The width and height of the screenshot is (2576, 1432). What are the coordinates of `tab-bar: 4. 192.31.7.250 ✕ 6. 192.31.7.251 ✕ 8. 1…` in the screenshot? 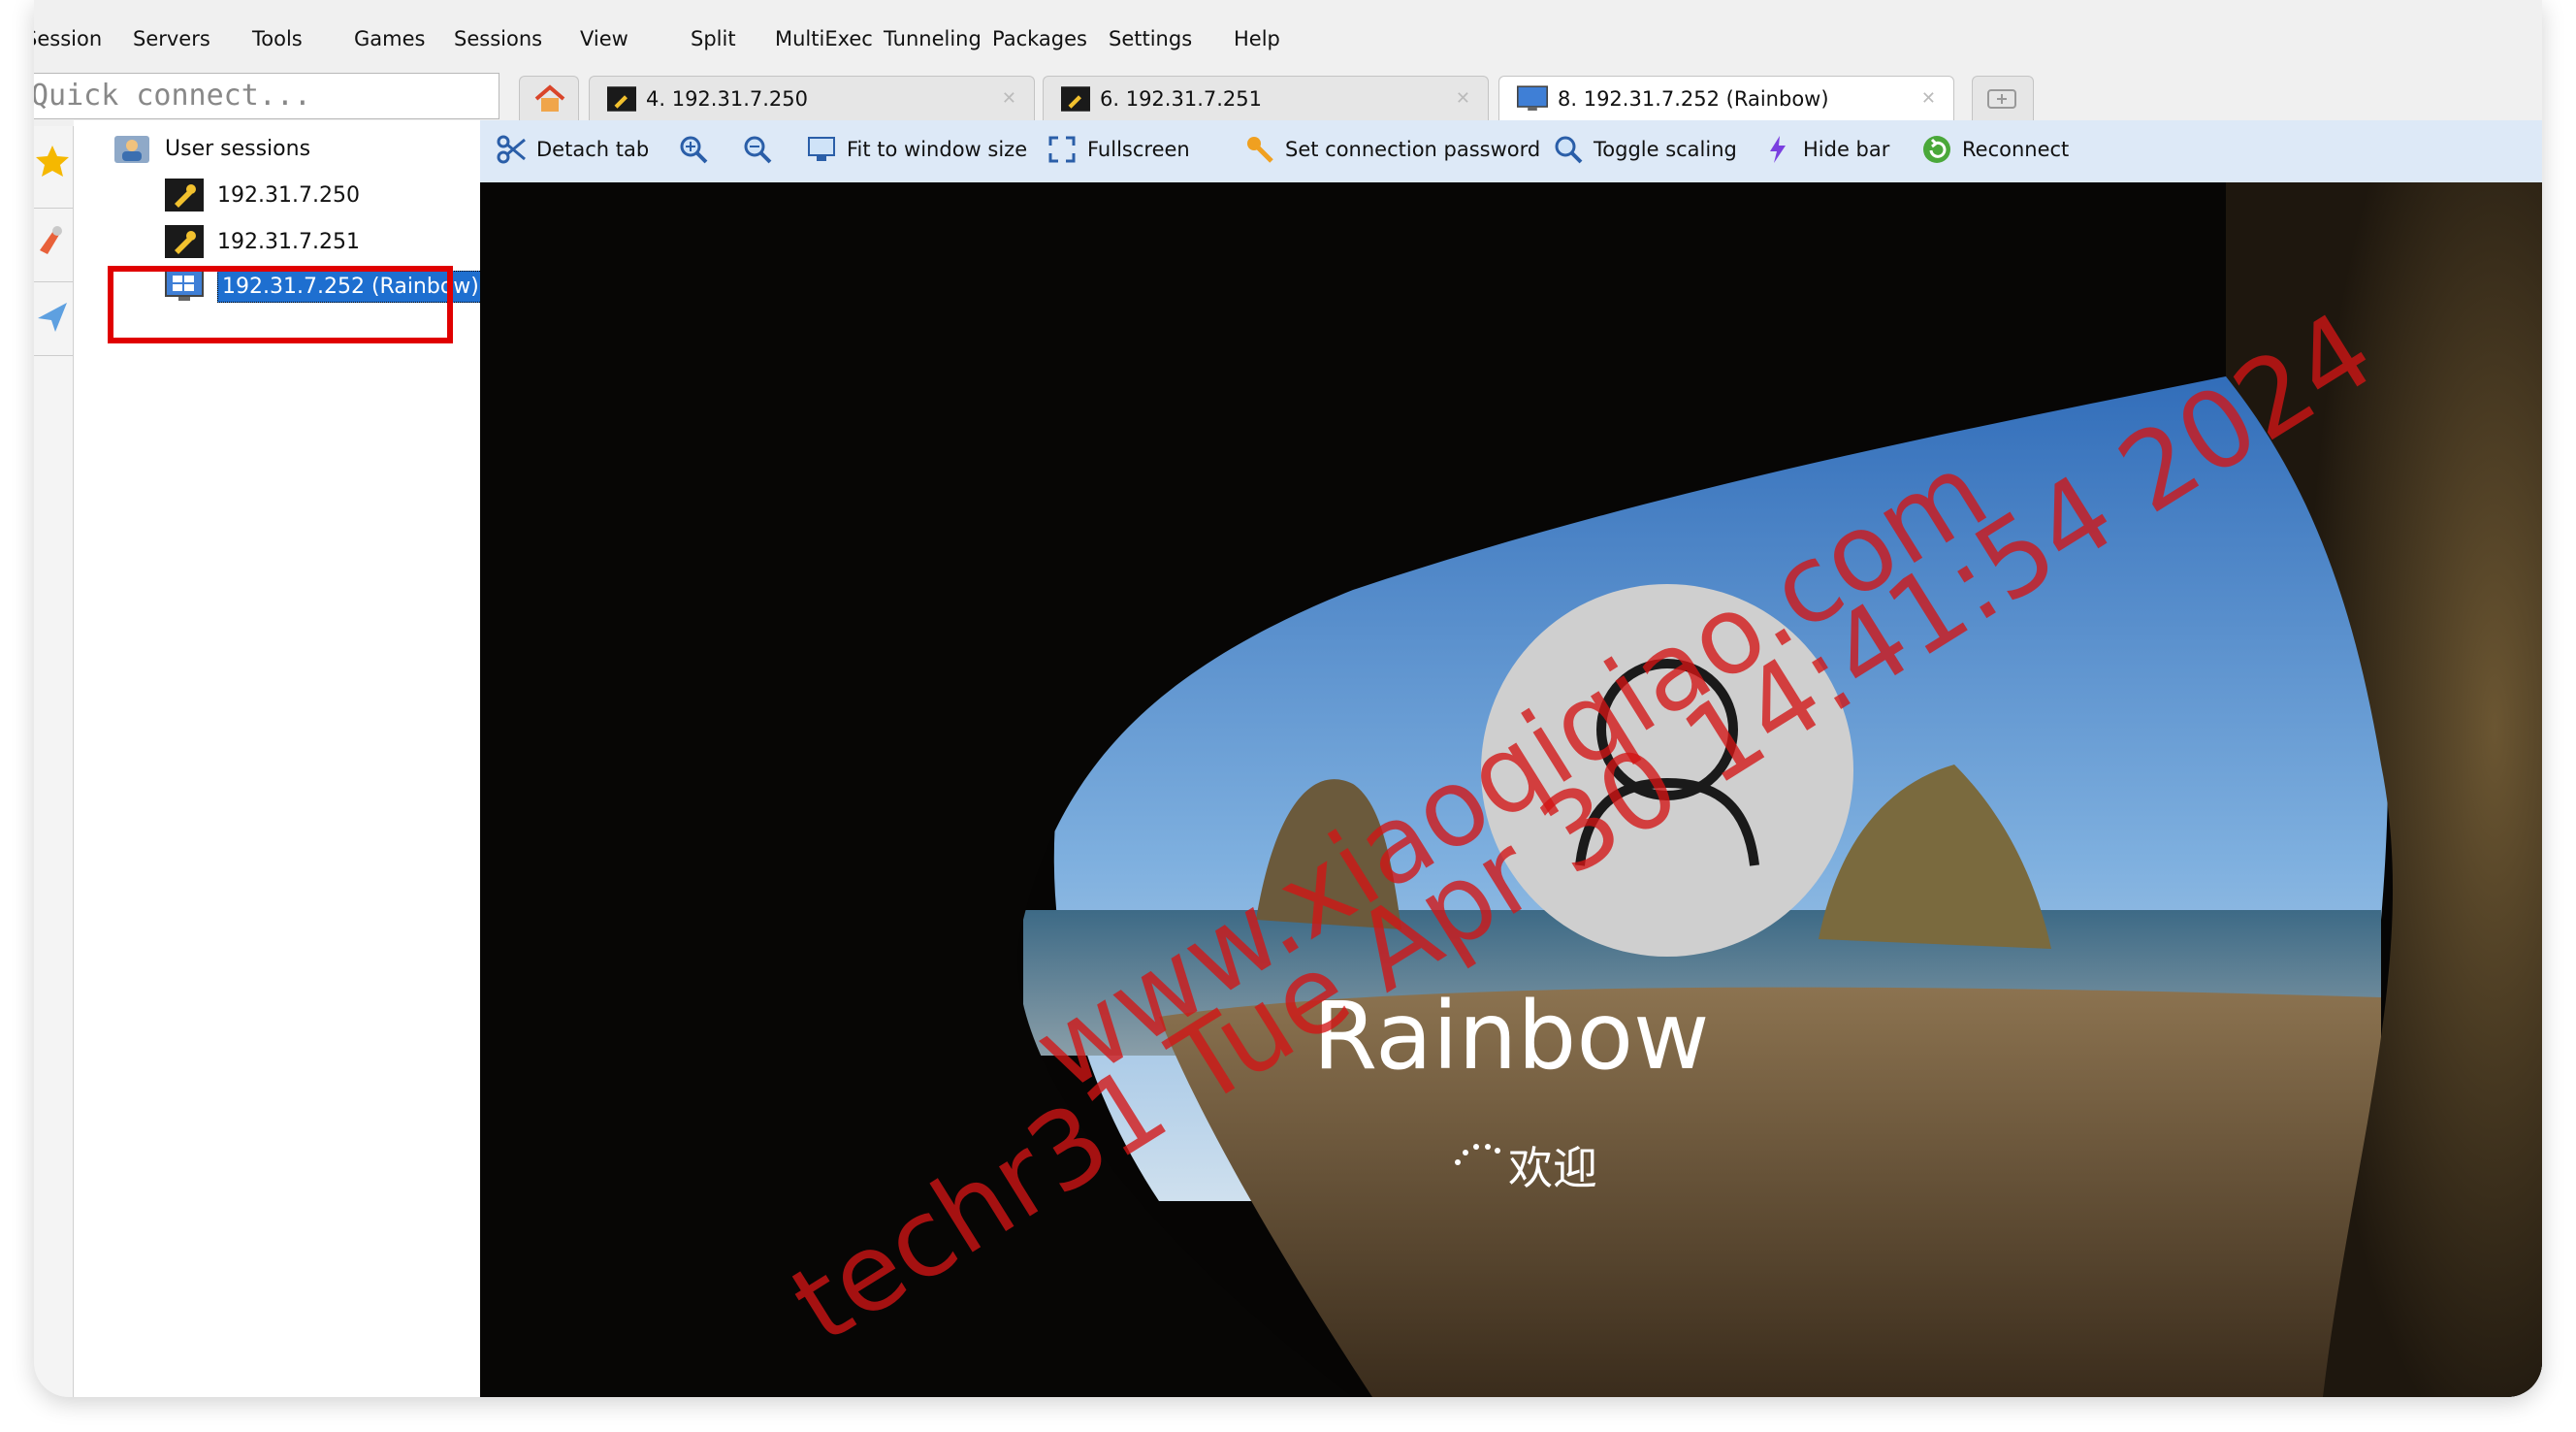 It's located at (1525, 95).